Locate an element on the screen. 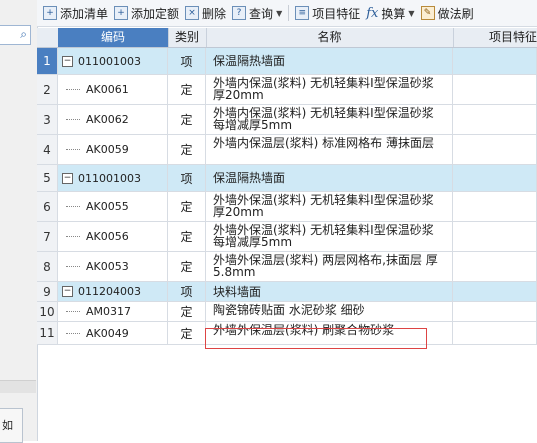  item-feature-button: ≡ 项目特征 is located at coordinates (327, 13).